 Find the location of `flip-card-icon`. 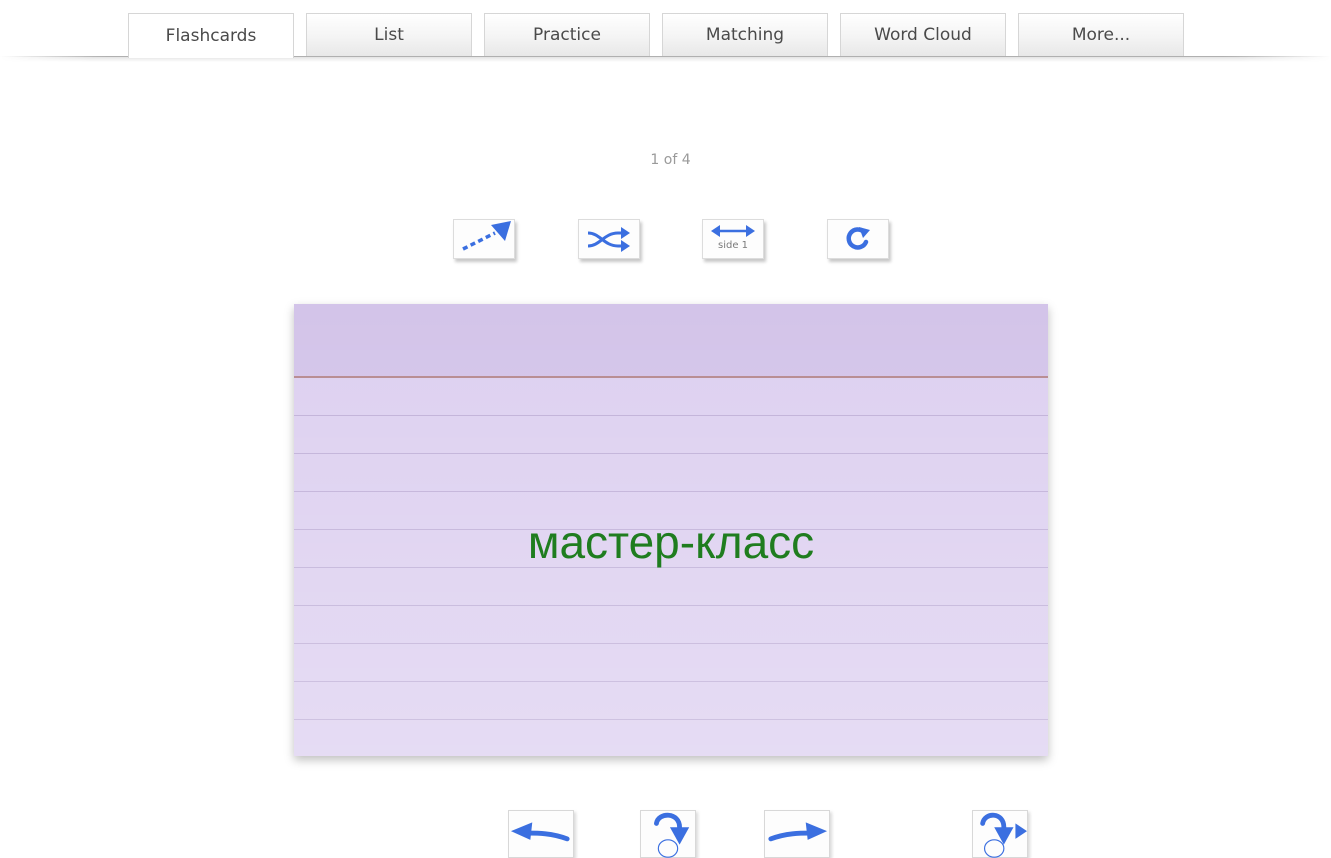

flip-card-icon is located at coordinates (672, 835).